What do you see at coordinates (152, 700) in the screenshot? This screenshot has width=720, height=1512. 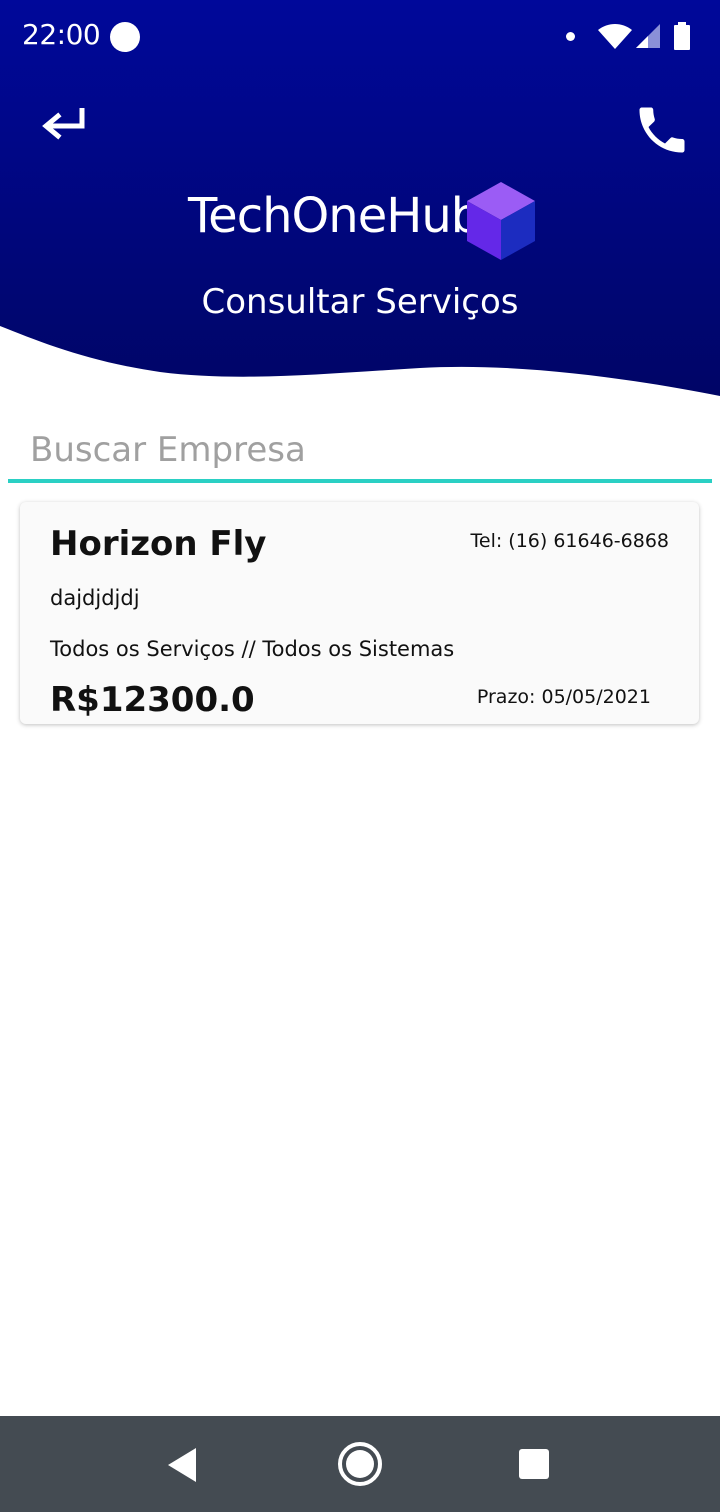 I see `service-price: R$12300.0` at bounding box center [152, 700].